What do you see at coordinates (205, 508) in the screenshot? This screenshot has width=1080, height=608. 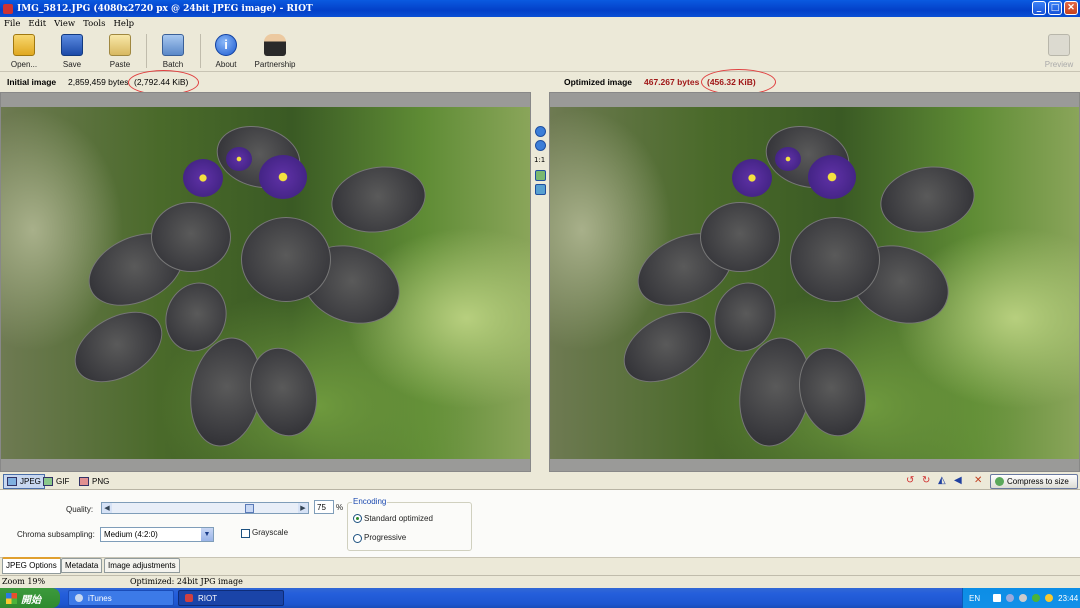 I see `quality-slider: ◀ ▶` at bounding box center [205, 508].